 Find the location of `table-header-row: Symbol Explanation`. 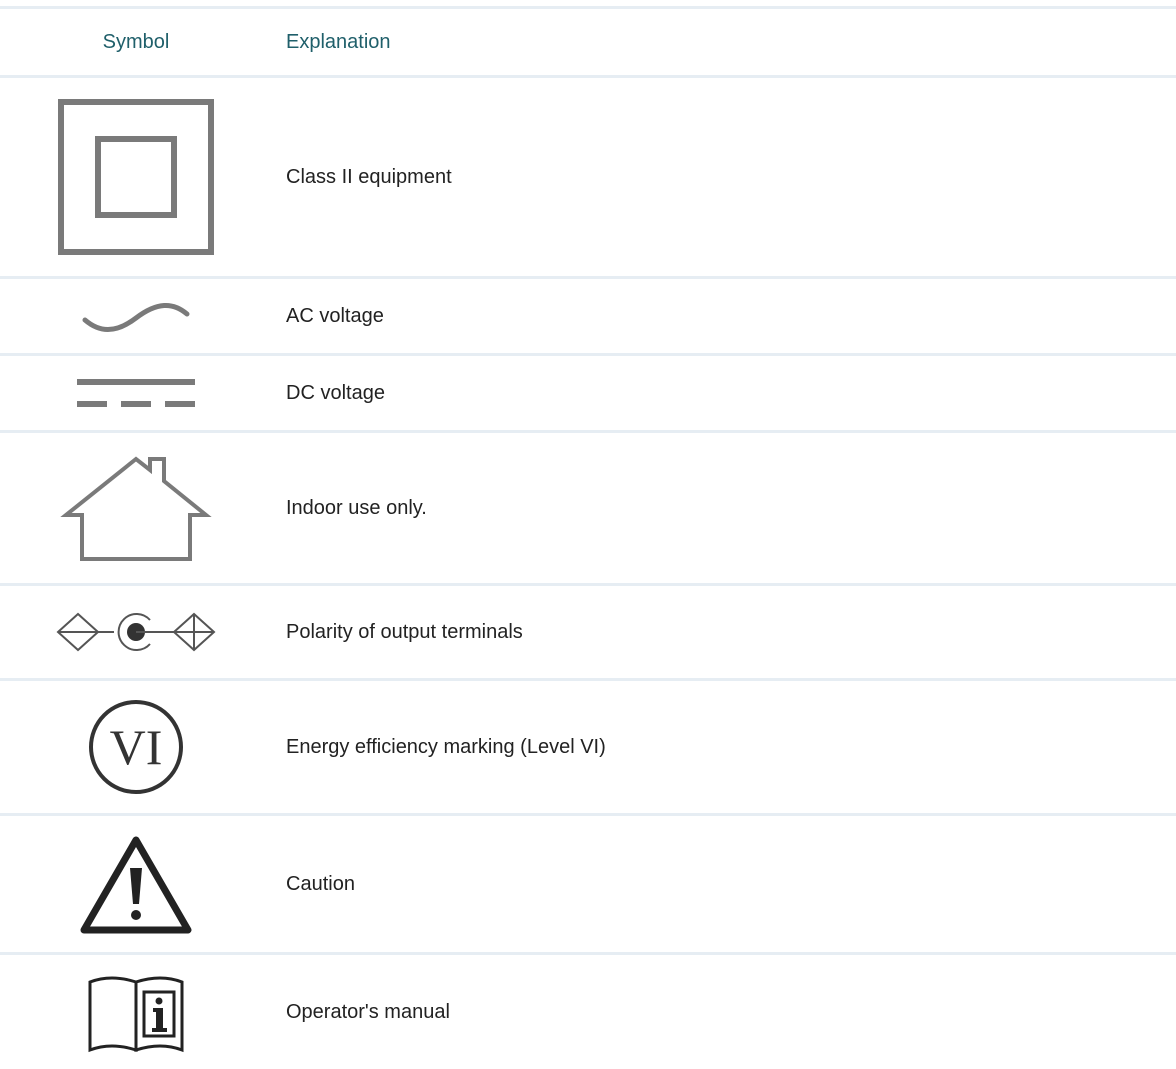

table-header-row: Symbol Explanation is located at coordinates (588, 40).